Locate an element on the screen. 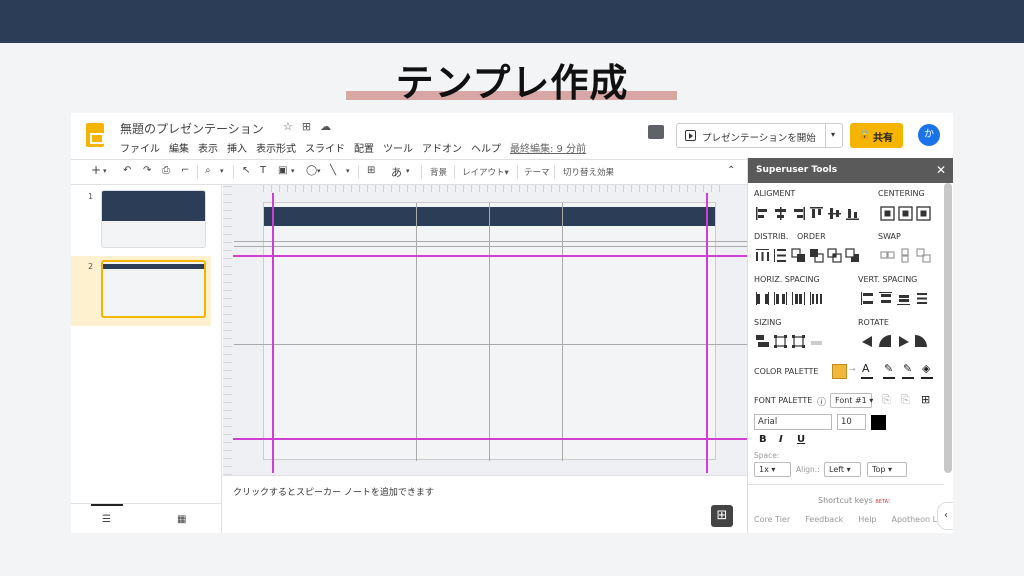 This screenshot has width=1024, height=576. font-color-swatch is located at coordinates (878, 422).